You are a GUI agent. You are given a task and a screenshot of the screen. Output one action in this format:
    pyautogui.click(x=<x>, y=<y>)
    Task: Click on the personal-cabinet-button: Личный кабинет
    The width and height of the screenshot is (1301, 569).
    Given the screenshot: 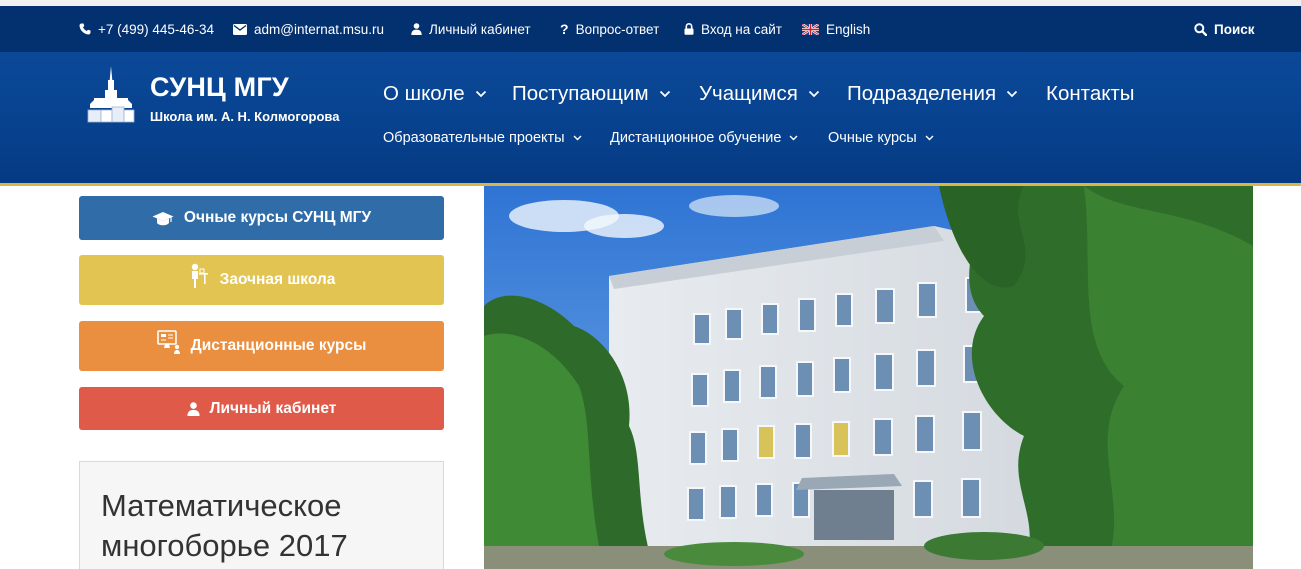 What is the action you would take?
    pyautogui.click(x=261, y=408)
    